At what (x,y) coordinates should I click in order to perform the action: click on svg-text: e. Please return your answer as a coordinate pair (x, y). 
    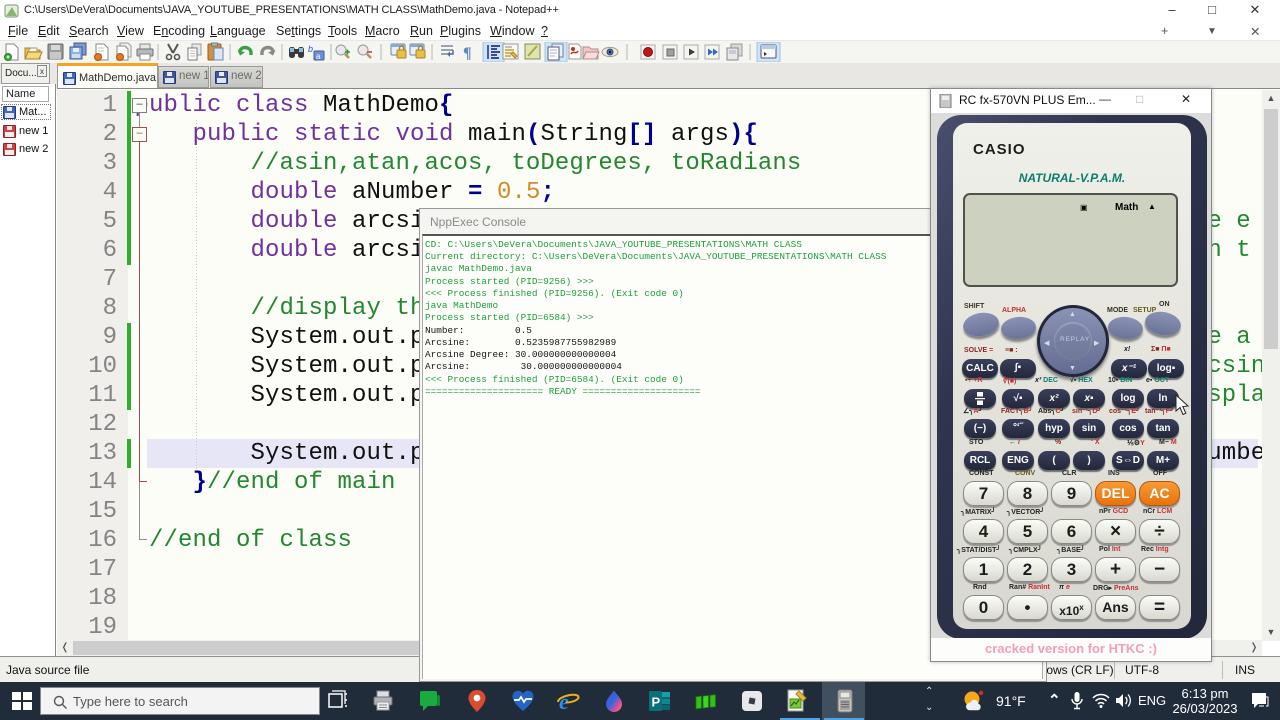
    Looking at the image, I should click on (564, 701).